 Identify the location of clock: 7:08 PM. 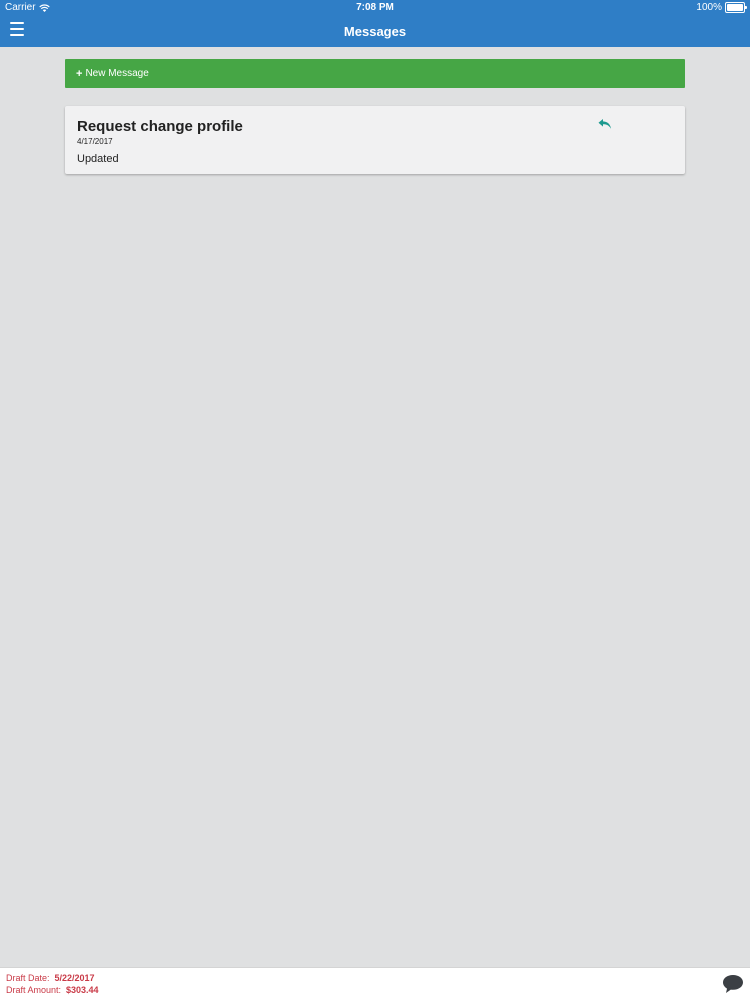
(375, 7).